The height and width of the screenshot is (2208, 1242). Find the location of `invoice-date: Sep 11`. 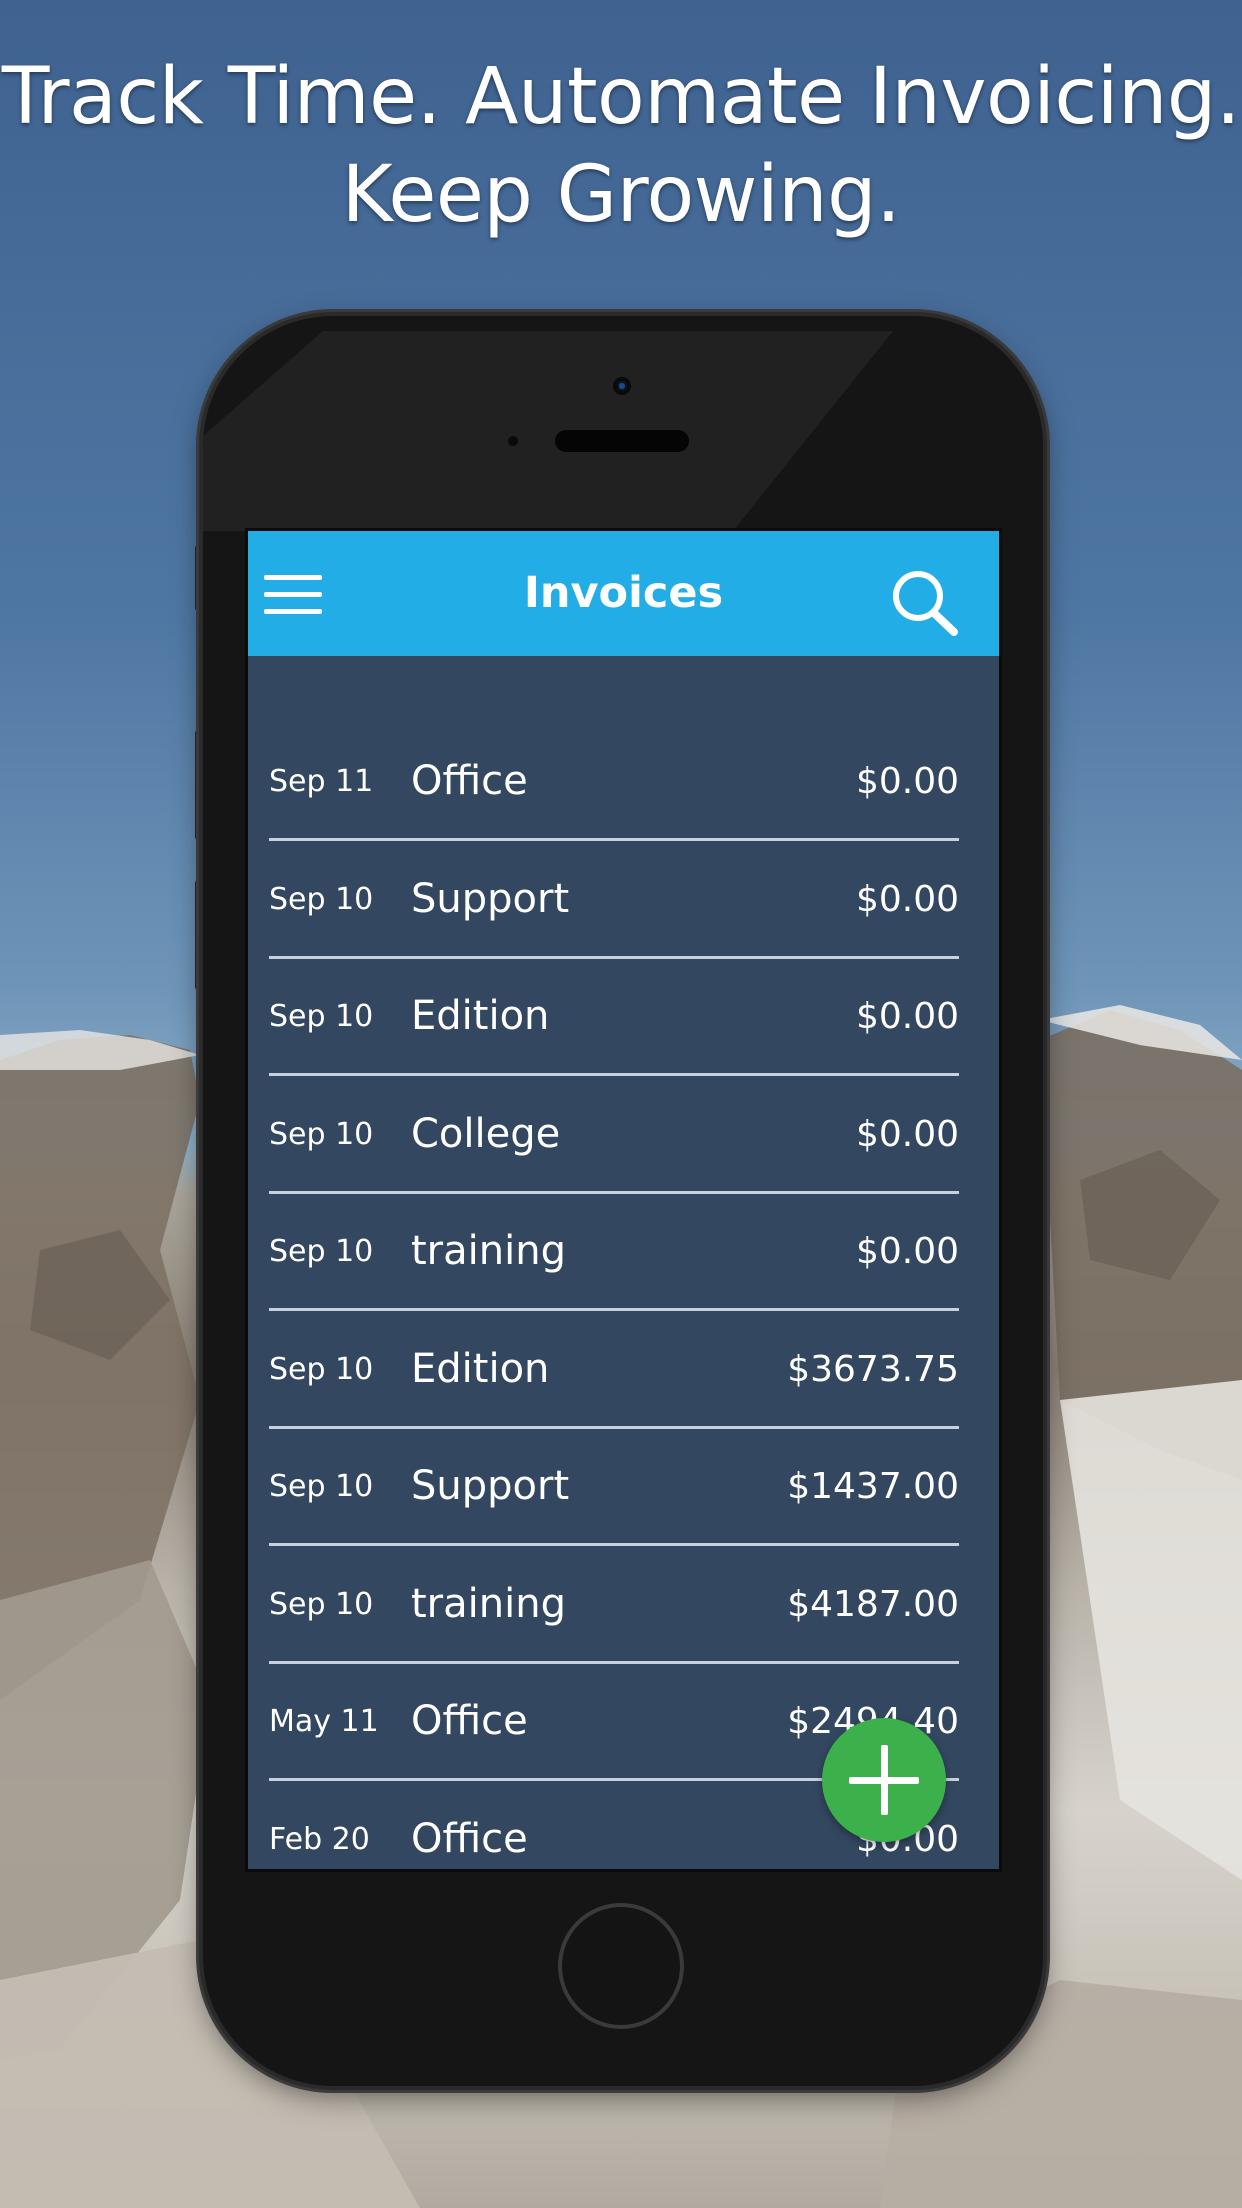

invoice-date: Sep 11 is located at coordinates (321, 781).